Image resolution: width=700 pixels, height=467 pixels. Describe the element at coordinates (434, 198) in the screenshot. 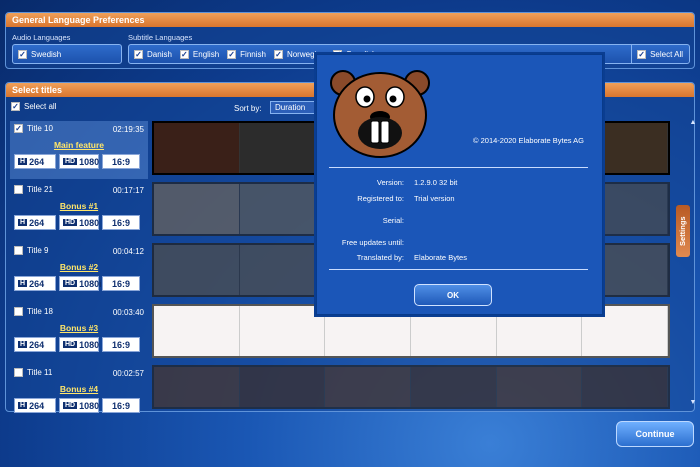

I see `registered-value: Trial version` at that location.